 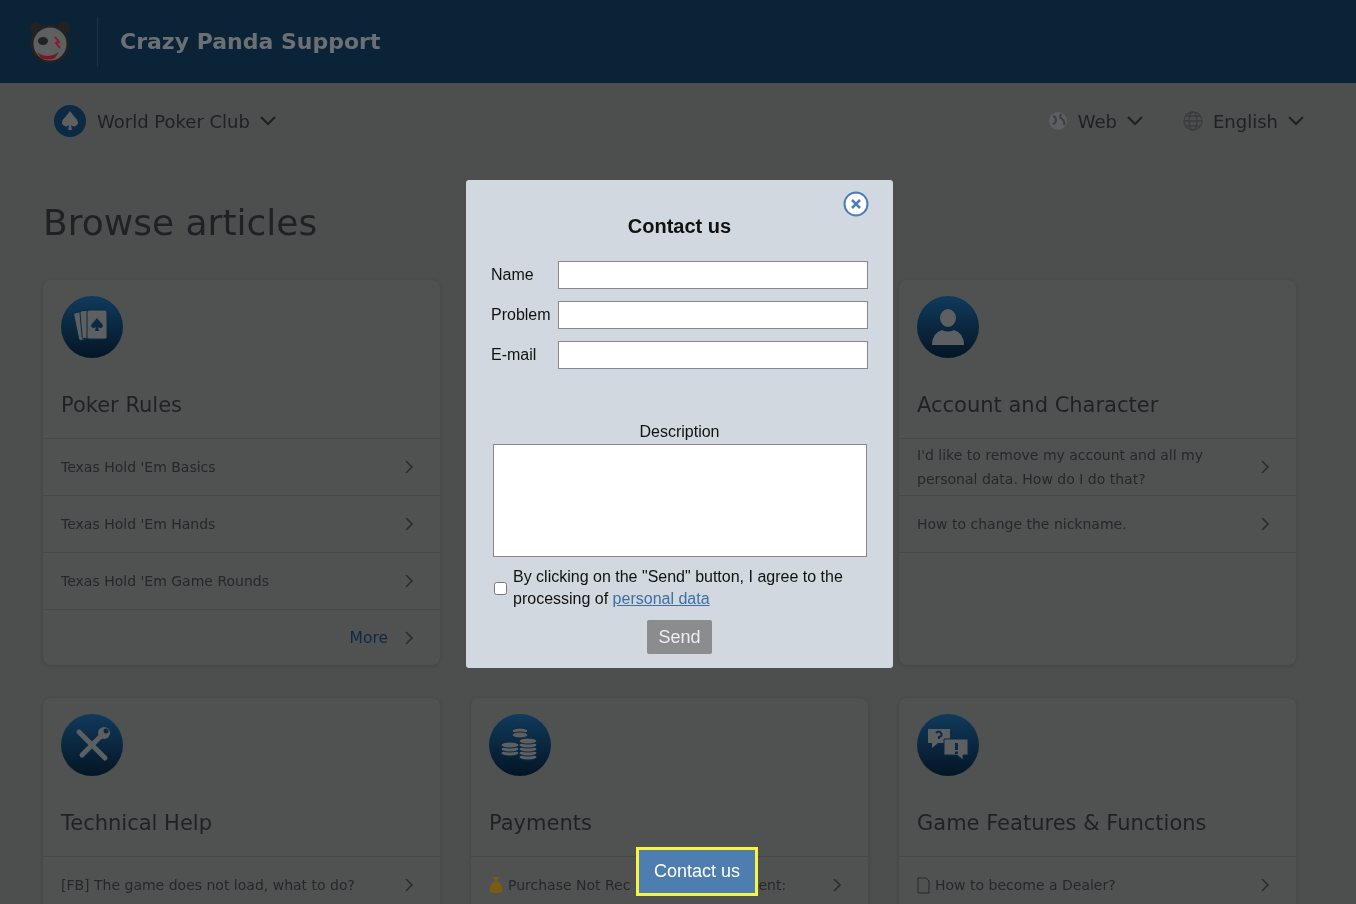 I want to click on consent-text: By clicking on the "Send" button, I agree to the processing of personal data, so click(x=678, y=588).